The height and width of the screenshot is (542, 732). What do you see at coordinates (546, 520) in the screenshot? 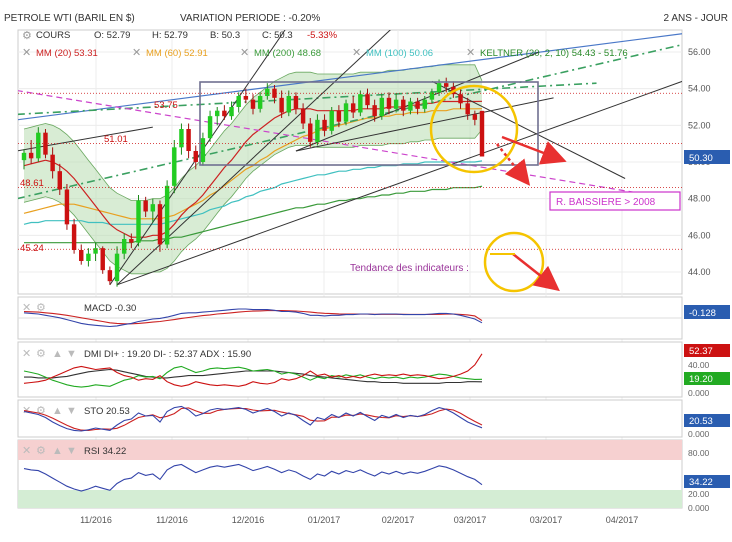
I see `x-tick-label: 03/2017` at bounding box center [546, 520].